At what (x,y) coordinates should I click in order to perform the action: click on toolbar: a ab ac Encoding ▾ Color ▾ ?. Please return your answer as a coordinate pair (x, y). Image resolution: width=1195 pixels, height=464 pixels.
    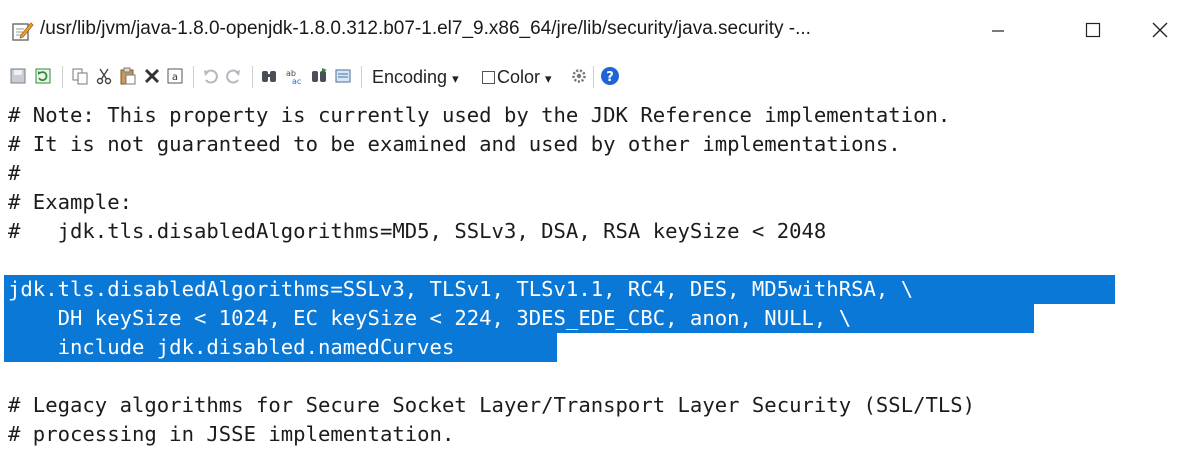
    Looking at the image, I should click on (597, 76).